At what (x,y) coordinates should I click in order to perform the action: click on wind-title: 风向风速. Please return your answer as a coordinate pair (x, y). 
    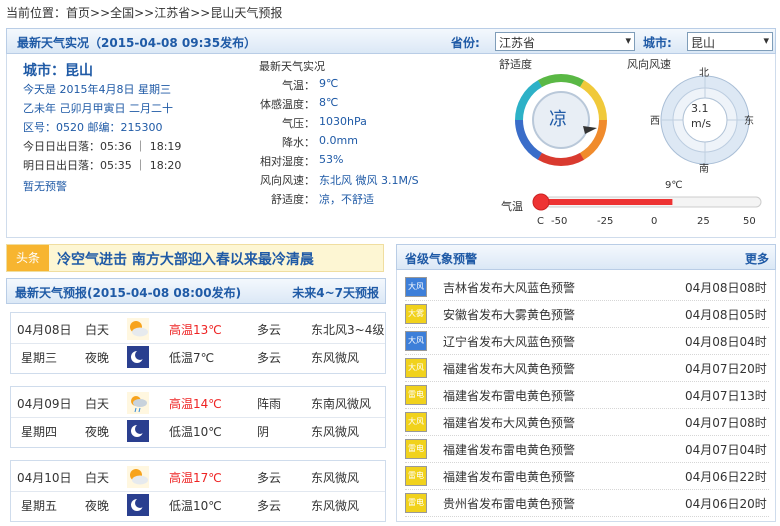
    Looking at the image, I should click on (649, 64).